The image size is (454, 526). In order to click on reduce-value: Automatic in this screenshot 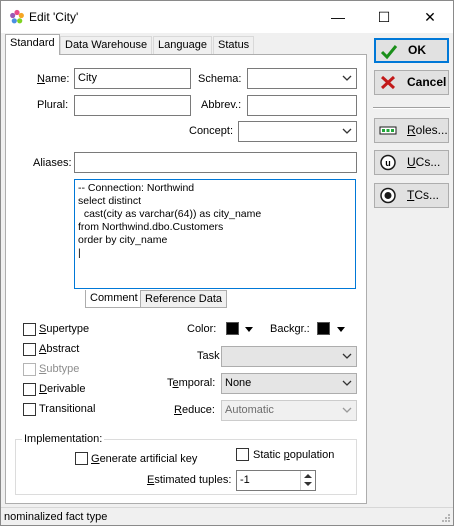, I will do `click(249, 410)`.